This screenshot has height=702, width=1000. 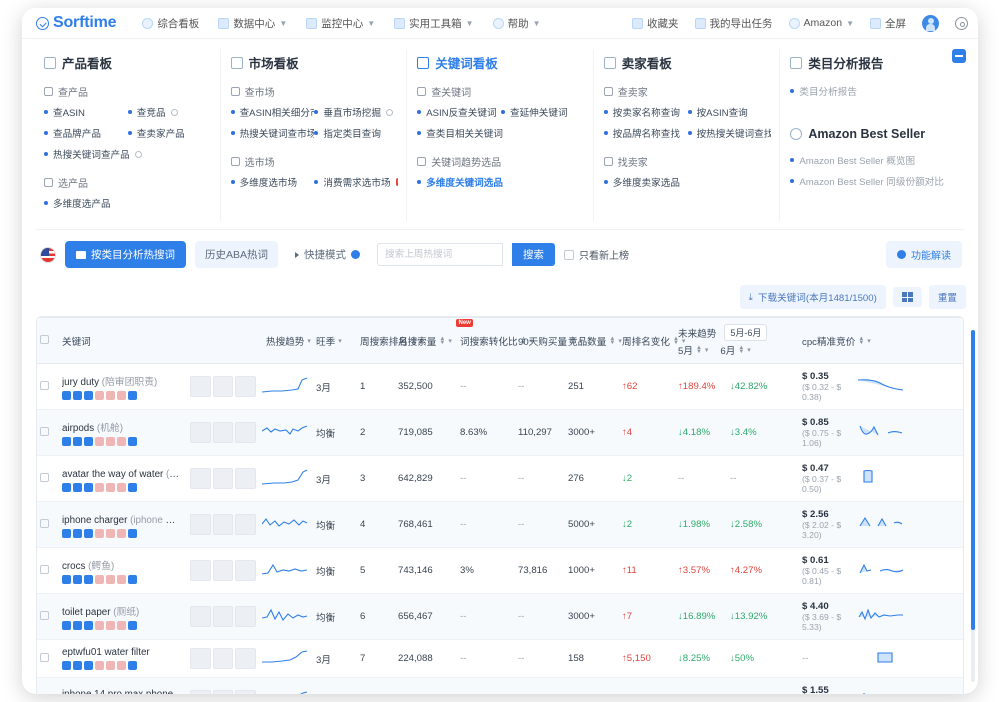 I want to click on th-future-jun: 6月 ▲ ▼ ▾, so click(x=735, y=350).